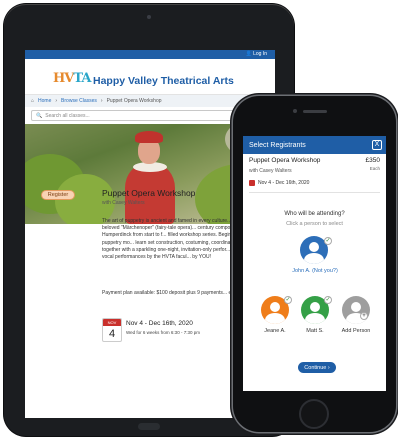 Image resolution: width=398 pixels, height=444 pixels. What do you see at coordinates (149, 137) in the screenshot?
I see `puppet-hat` at bounding box center [149, 137].